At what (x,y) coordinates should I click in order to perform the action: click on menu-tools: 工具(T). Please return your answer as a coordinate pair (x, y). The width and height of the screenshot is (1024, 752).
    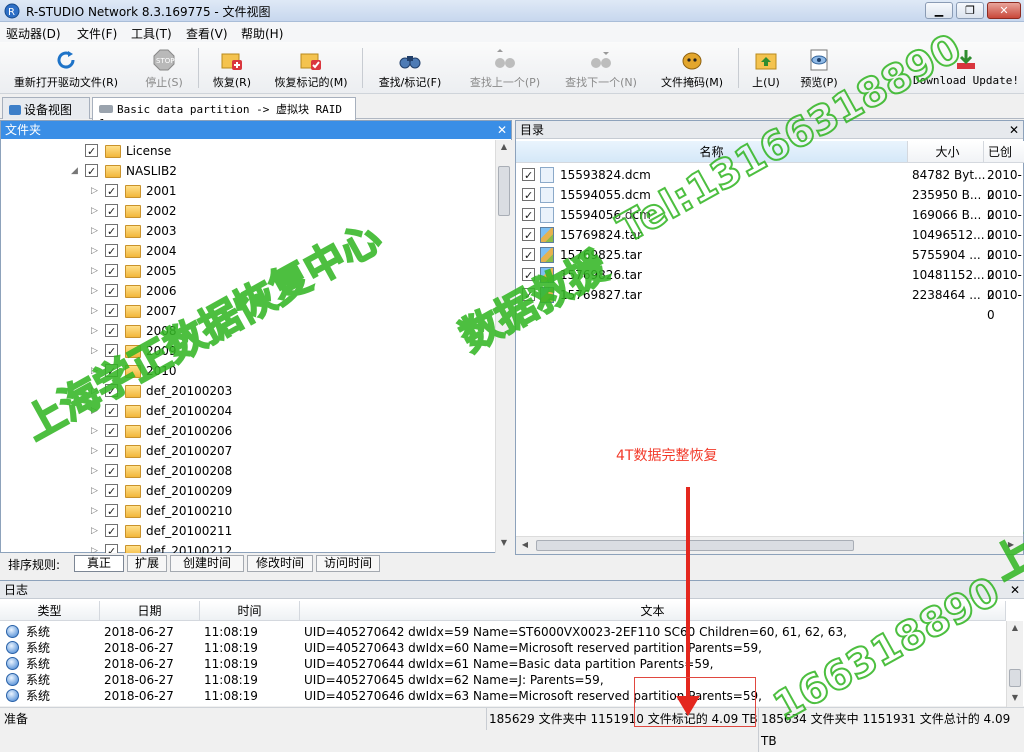
    Looking at the image, I should click on (151, 33).